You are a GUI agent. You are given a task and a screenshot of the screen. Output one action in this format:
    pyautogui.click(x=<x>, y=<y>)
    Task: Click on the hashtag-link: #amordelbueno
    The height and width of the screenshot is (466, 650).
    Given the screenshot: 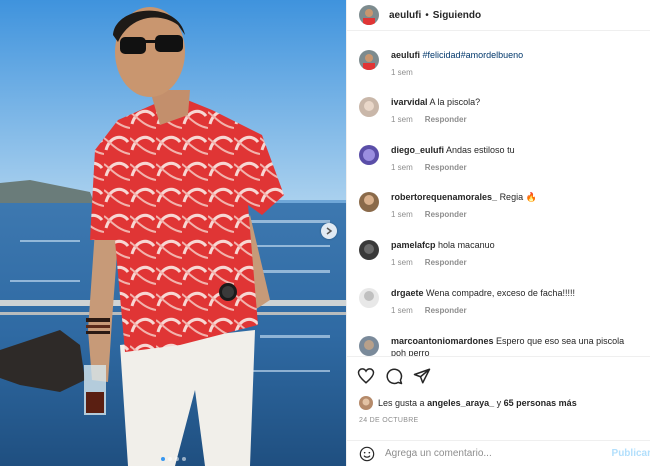 What is the action you would take?
    pyautogui.click(x=492, y=55)
    